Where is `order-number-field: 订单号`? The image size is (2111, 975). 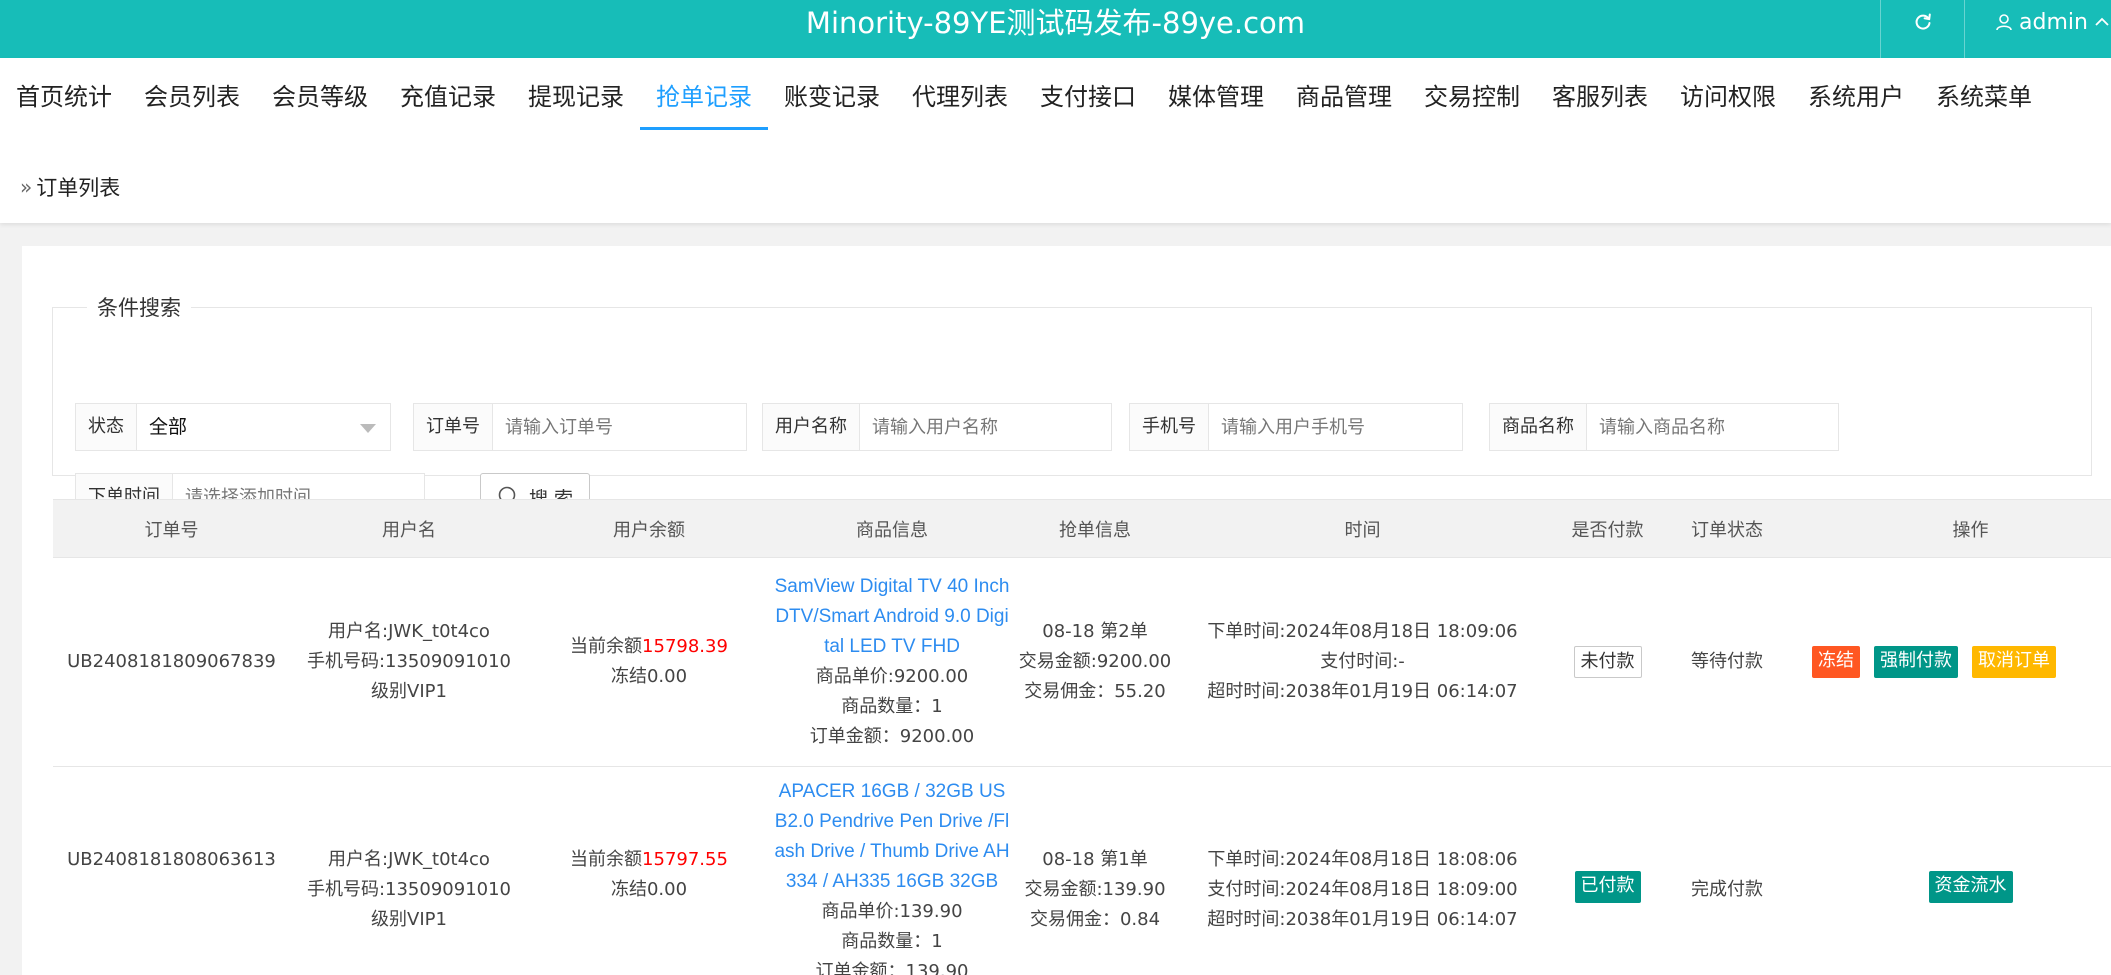
order-number-field: 订单号 is located at coordinates (580, 427).